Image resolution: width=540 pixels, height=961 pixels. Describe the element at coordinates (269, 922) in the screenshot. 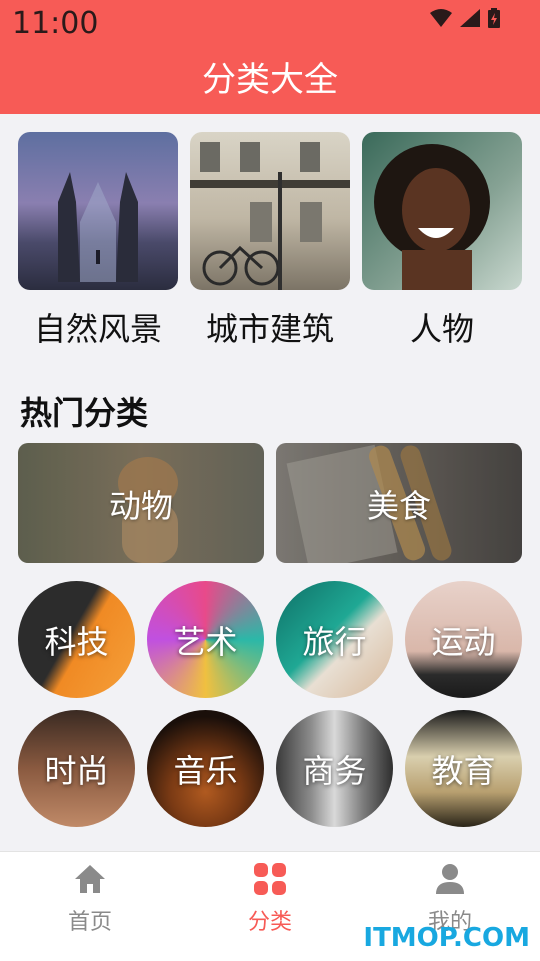

I see `nav-category-label: 分类` at that location.